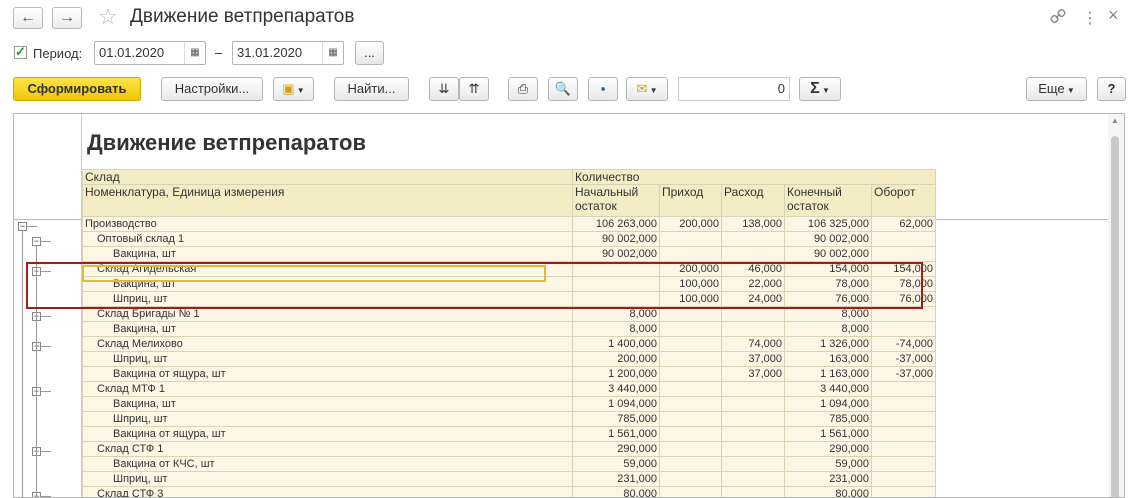  What do you see at coordinates (327, 491) in the screenshot?
I see `cell-name: Склад СТФ 3` at bounding box center [327, 491].